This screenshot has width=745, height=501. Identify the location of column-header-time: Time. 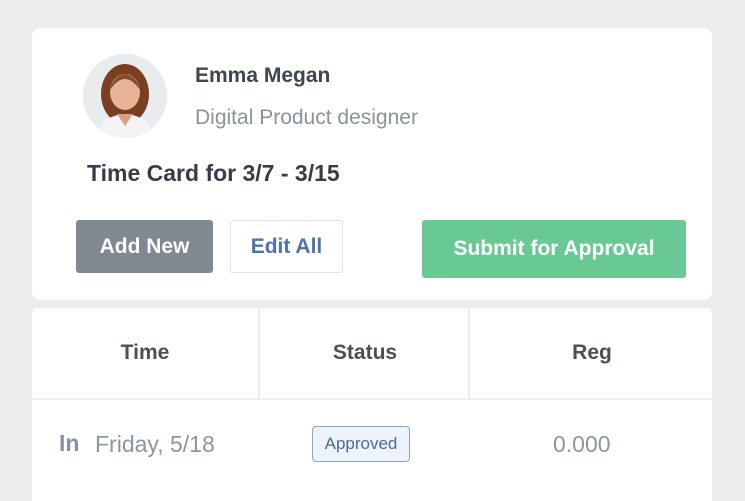
(146, 353).